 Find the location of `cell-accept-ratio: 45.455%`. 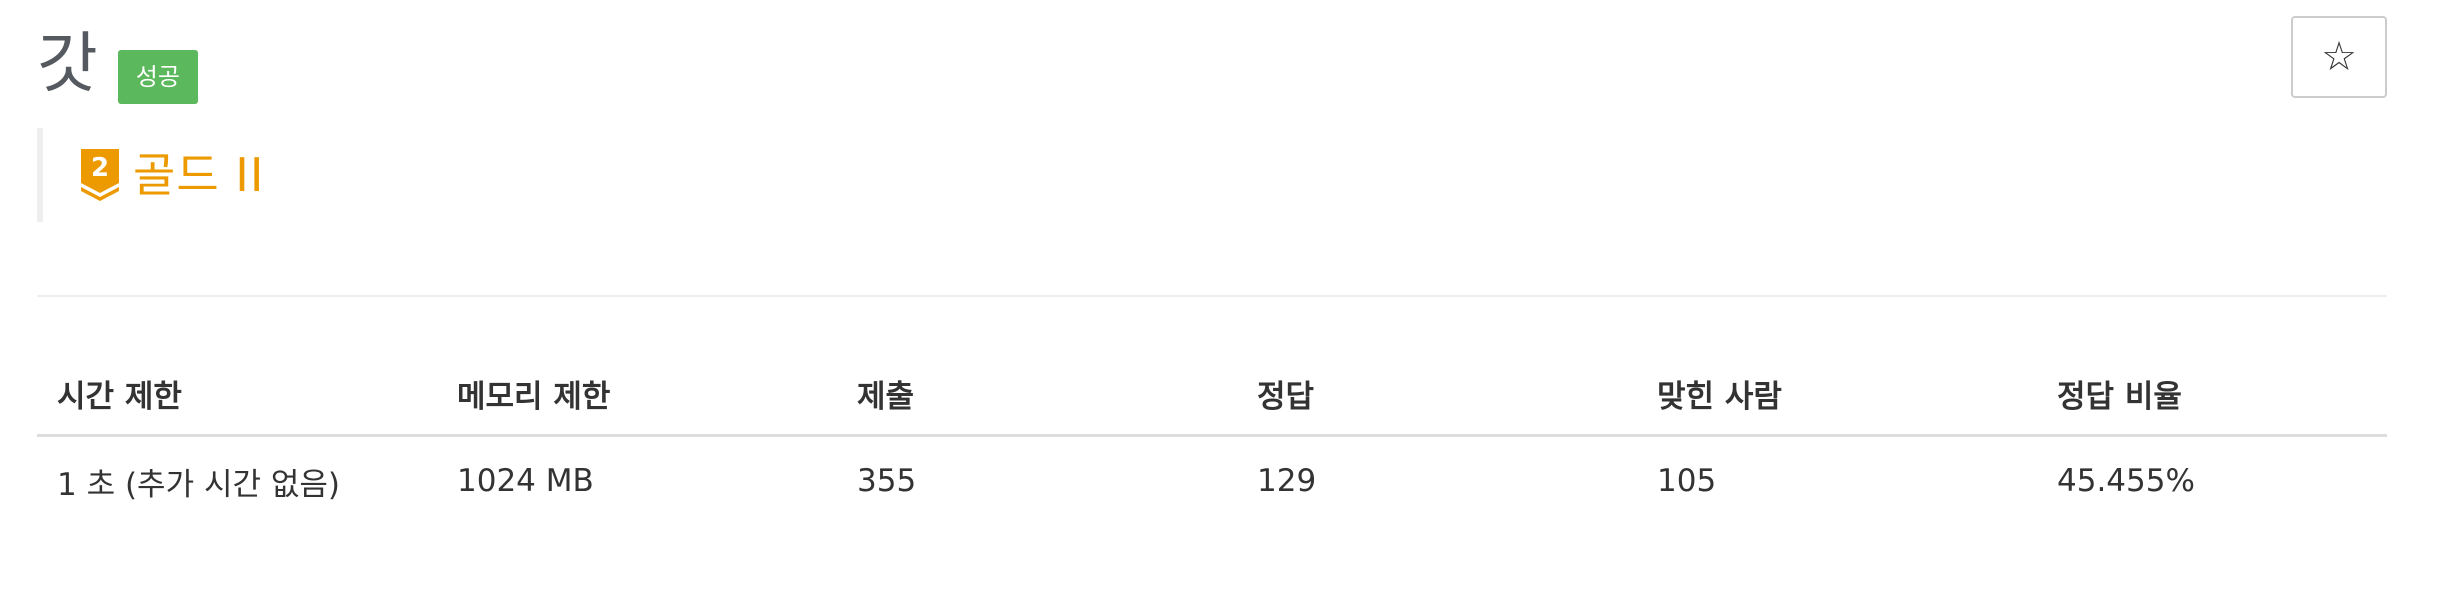

cell-accept-ratio: 45.455% is located at coordinates (2126, 481).